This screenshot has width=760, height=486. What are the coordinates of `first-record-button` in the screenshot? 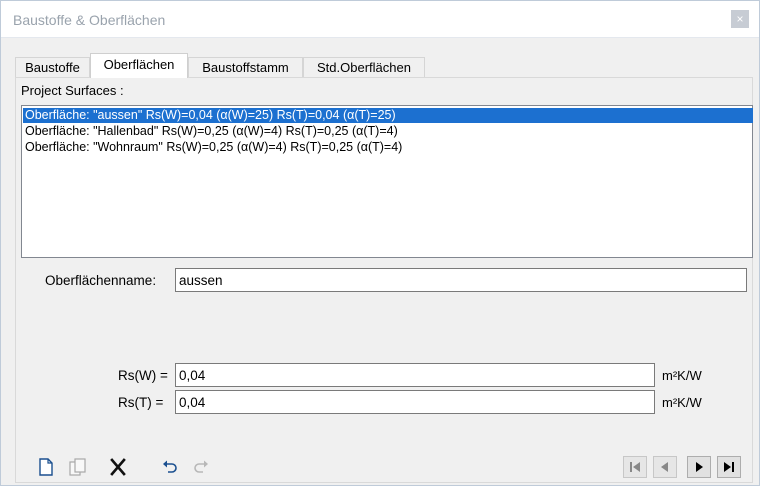 It's located at (635, 467).